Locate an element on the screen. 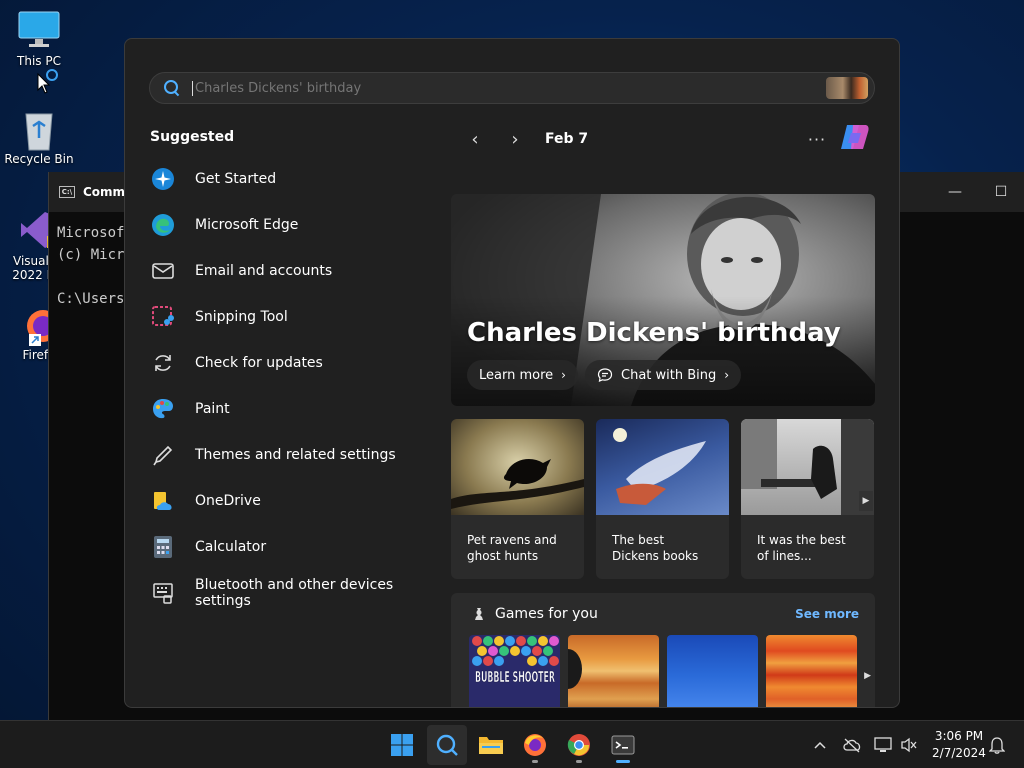 This screenshot has width=1024, height=768. notifications-button is located at coordinates (997, 744).